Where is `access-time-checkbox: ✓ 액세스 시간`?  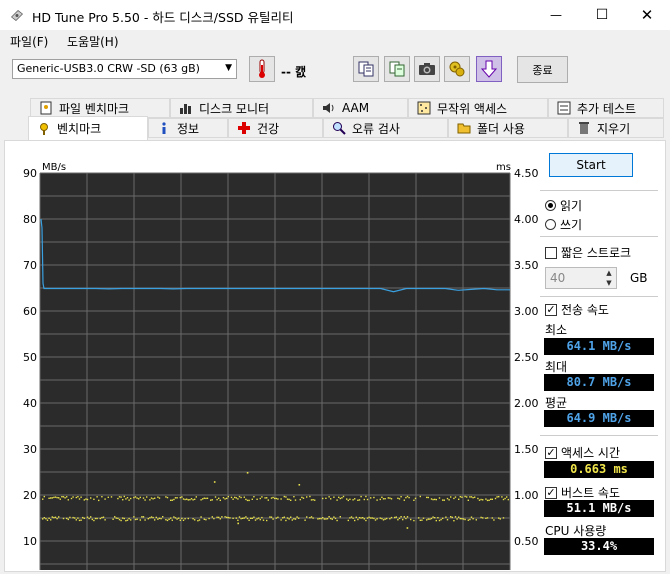
access-time-checkbox: ✓ 액세스 시간 is located at coordinates (582, 452).